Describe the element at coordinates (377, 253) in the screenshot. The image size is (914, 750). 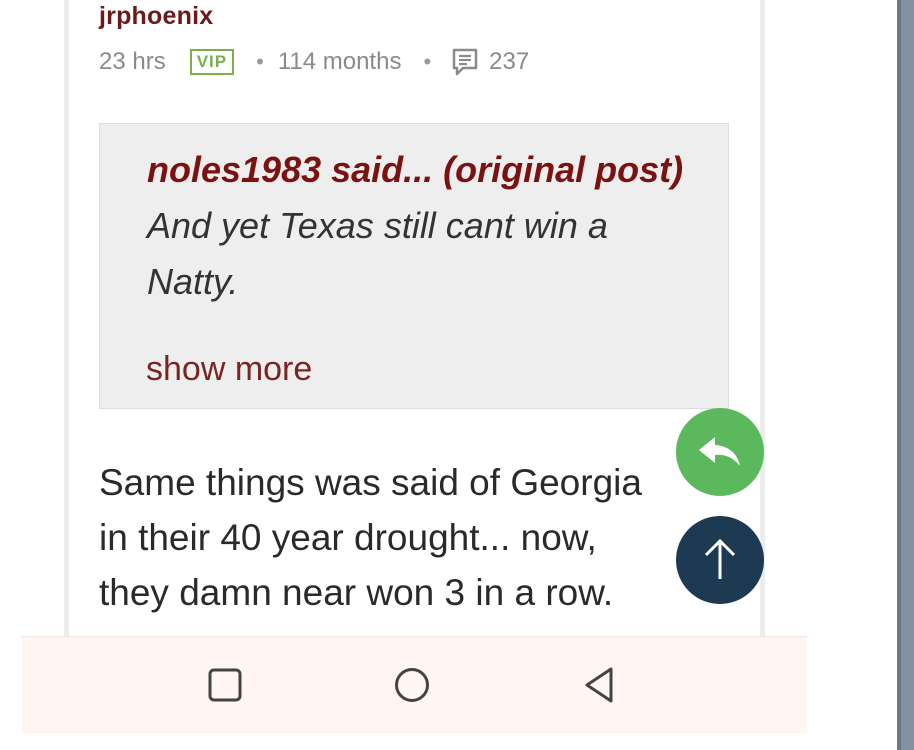
I see `quote-text: And yet Texas still cant win a Natty.` at that location.